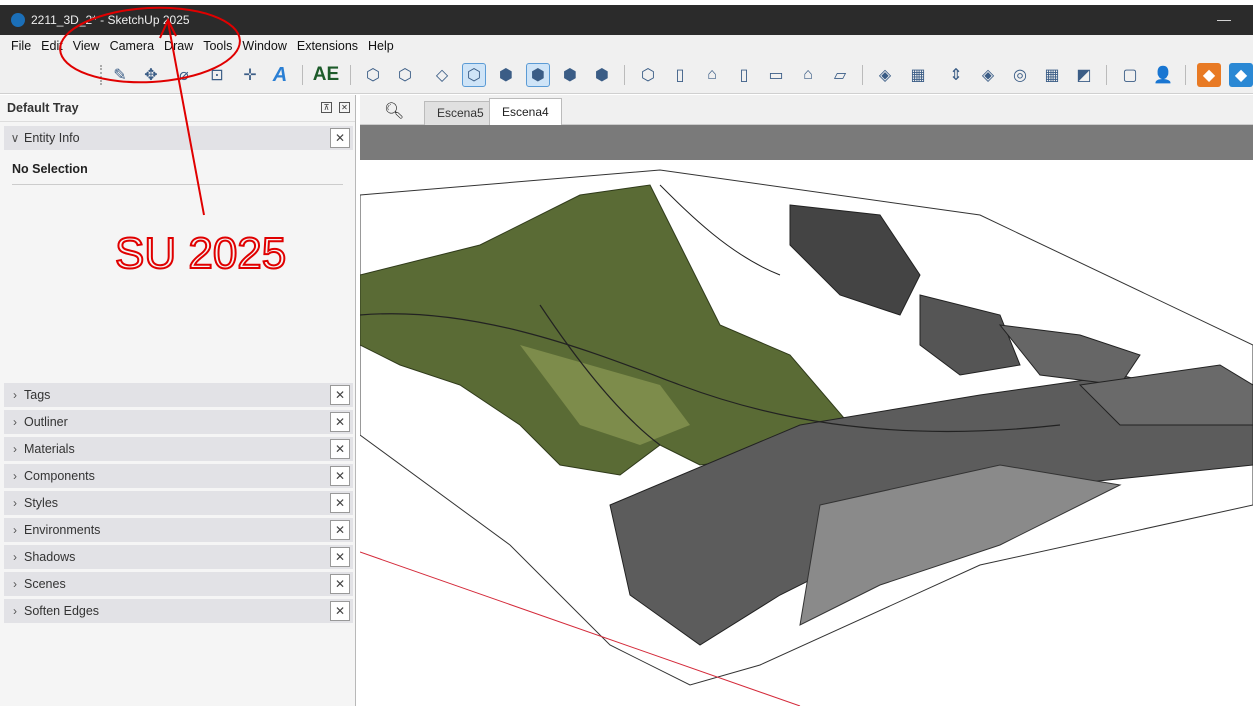 The image size is (1253, 706). I want to click on panel-entity-info: ∨ Entity Info ✕, so click(178, 138).